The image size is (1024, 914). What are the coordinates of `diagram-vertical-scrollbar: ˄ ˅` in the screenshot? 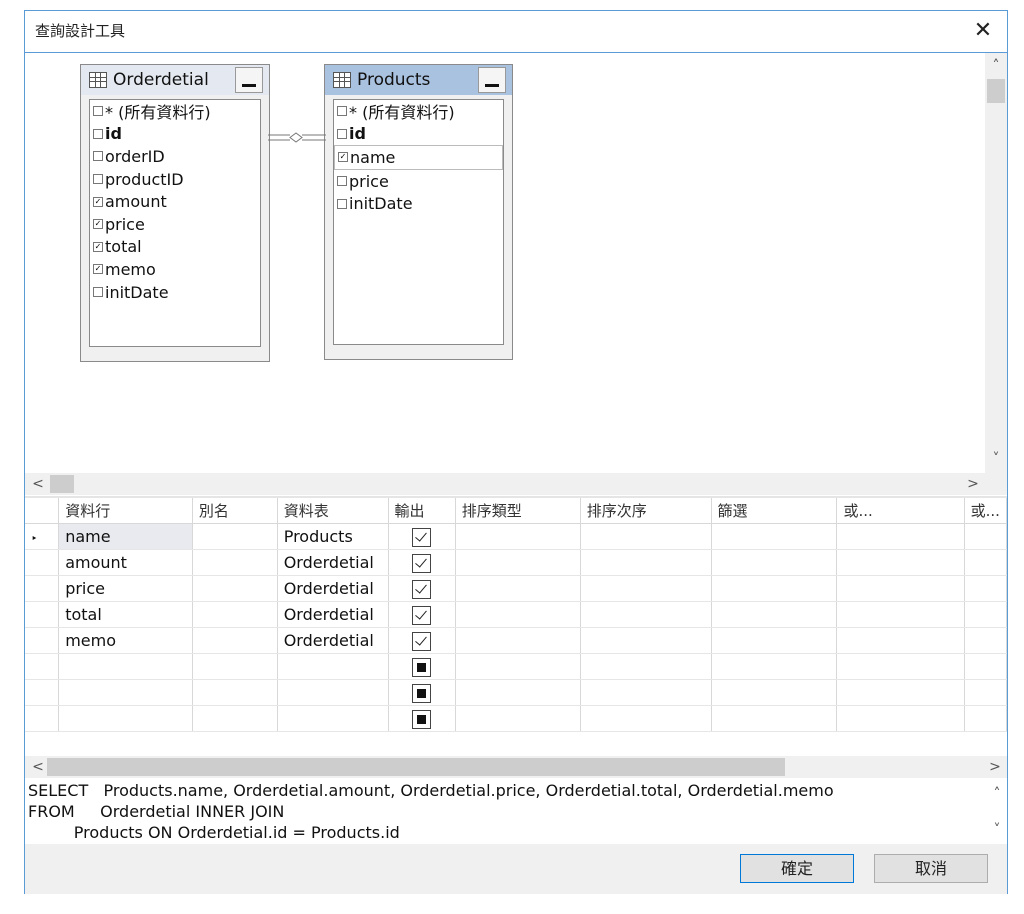 It's located at (996, 263).